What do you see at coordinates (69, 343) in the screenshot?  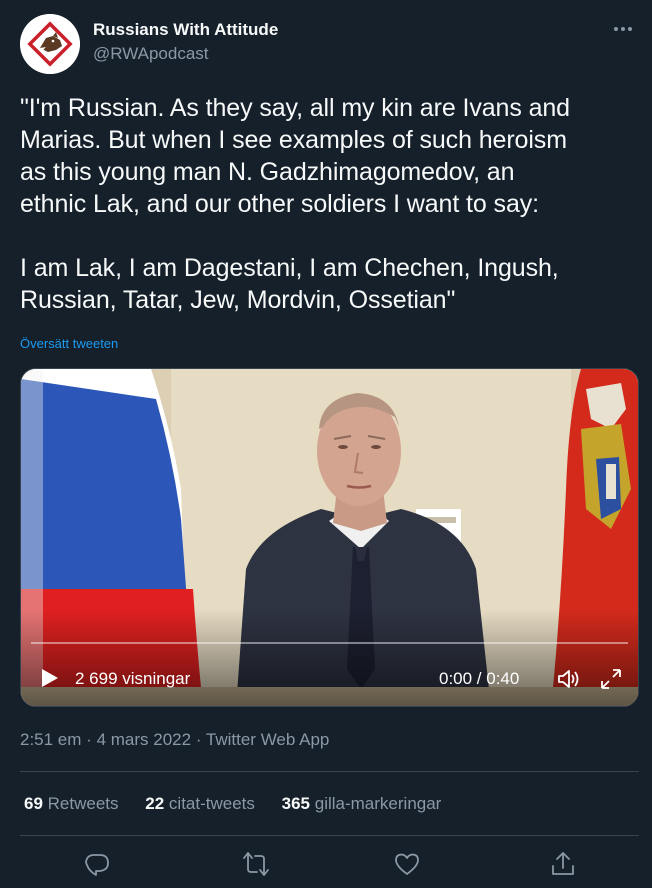 I see `translate-tweet-link: Översätt tweeten` at bounding box center [69, 343].